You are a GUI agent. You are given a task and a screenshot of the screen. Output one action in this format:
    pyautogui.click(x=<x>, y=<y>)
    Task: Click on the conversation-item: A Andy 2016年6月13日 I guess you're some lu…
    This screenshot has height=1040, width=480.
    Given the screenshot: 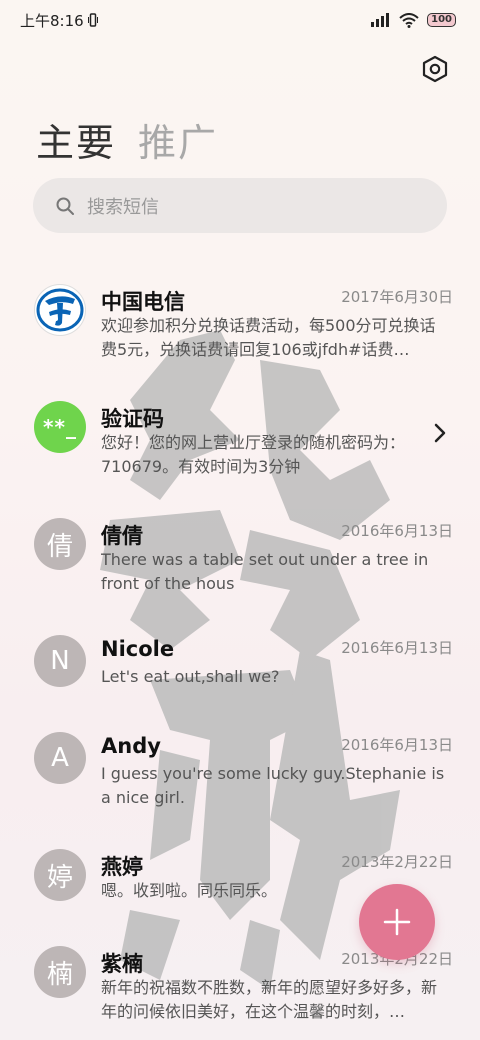 What is the action you would take?
    pyautogui.click(x=240, y=768)
    